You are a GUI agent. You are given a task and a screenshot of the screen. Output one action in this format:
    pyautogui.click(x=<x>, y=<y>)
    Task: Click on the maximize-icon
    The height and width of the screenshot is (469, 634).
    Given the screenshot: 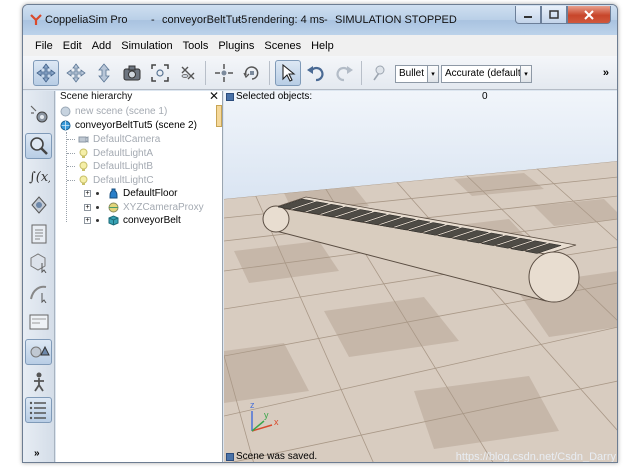 What is the action you would take?
    pyautogui.click(x=554, y=14)
    